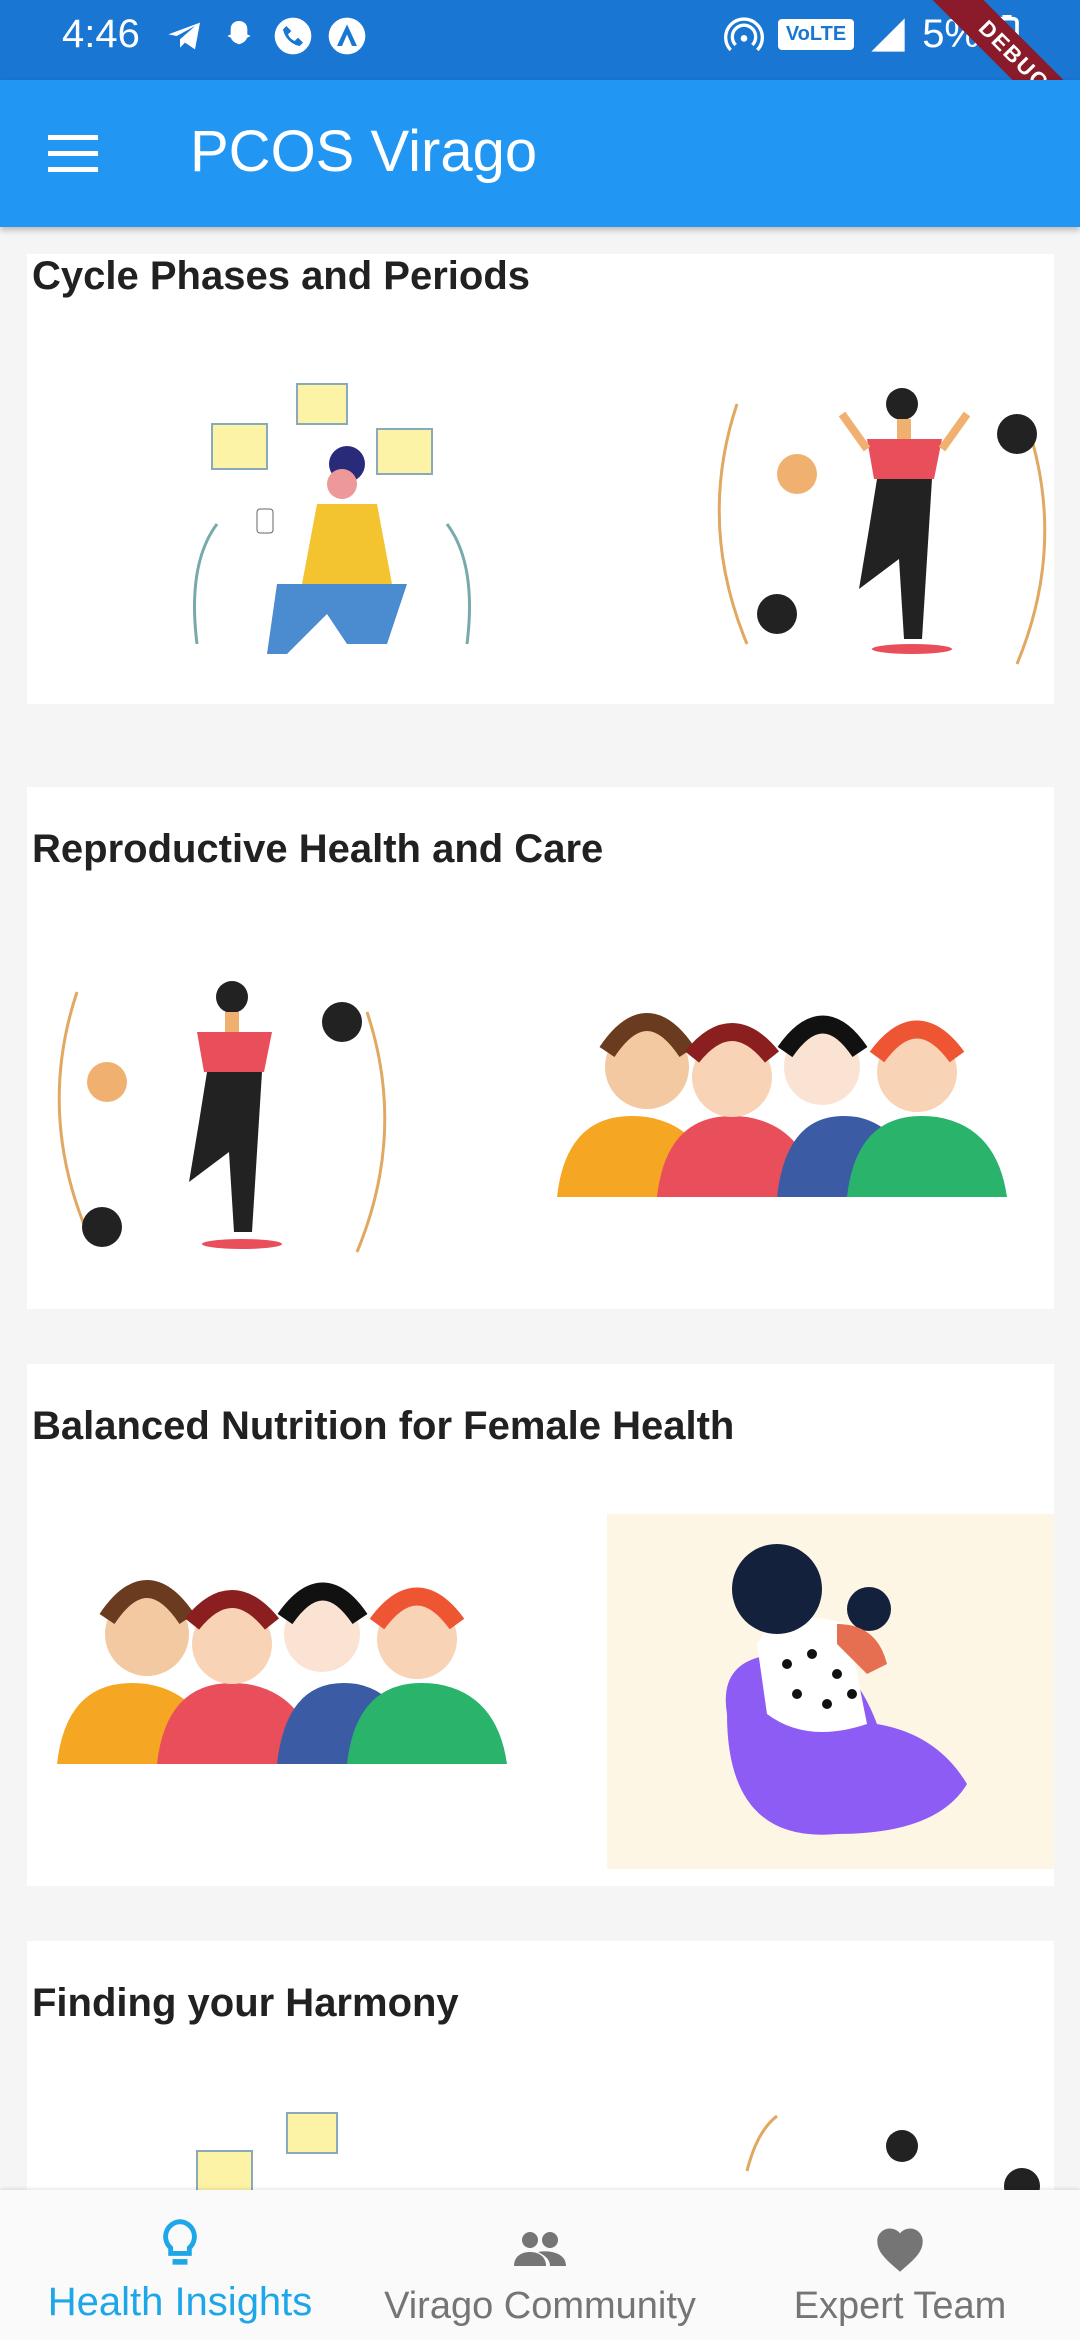 The height and width of the screenshot is (2340, 1080). I want to click on heart-icon, so click(900, 2250).